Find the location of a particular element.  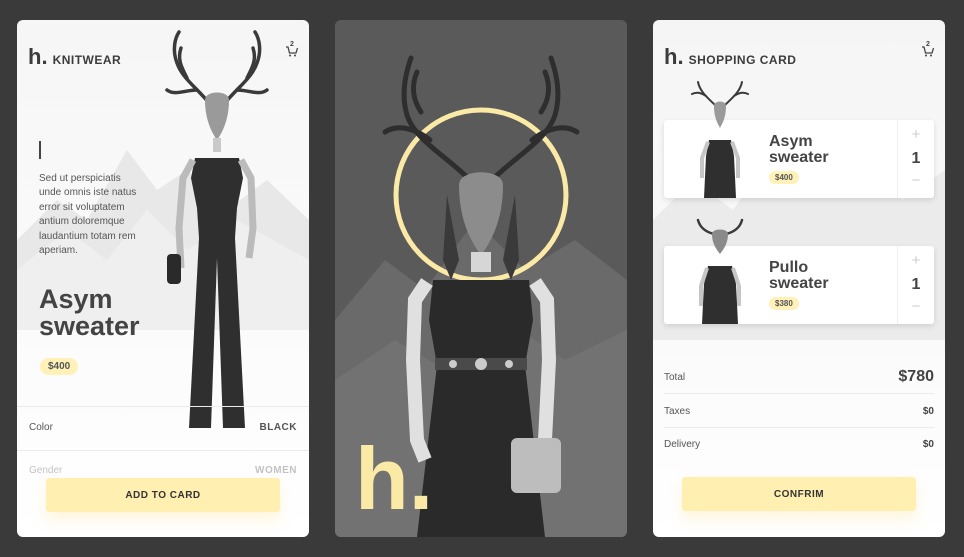

total-label: Total is located at coordinates (675, 377).